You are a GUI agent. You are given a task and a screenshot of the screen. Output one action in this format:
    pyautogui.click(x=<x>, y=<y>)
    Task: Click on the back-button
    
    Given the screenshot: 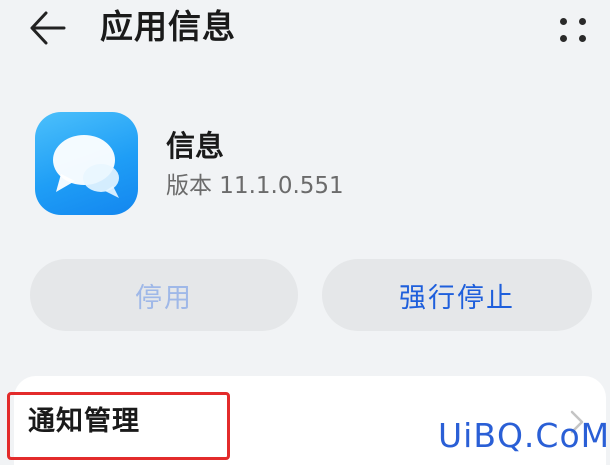 What is the action you would take?
    pyautogui.click(x=48, y=28)
    